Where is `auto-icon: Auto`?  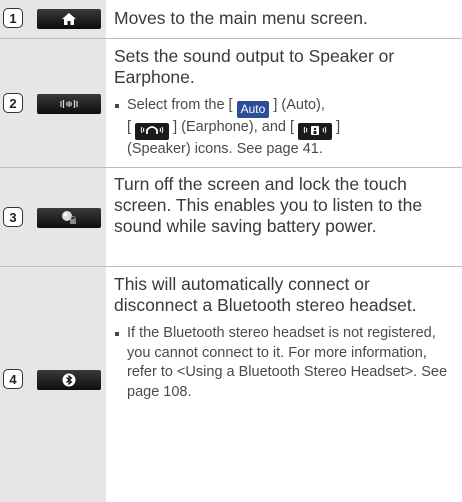 auto-icon: Auto is located at coordinates (253, 109).